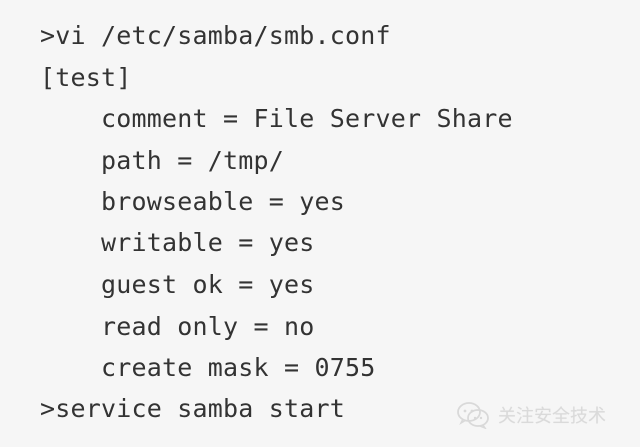  I want to click on code-line-command-edit: >vi /etc/samba/smb.conf, so click(215, 35).